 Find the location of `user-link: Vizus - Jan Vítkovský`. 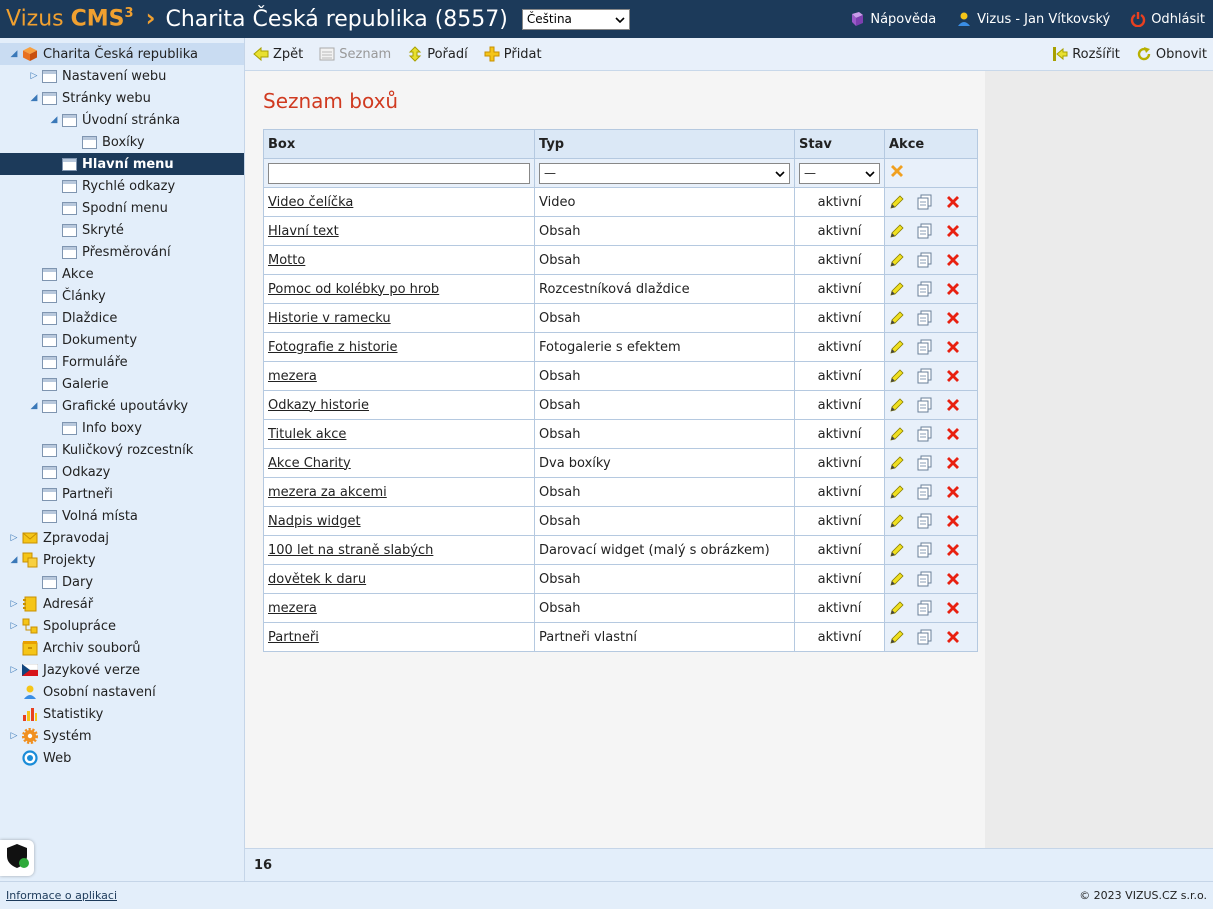

user-link: Vizus - Jan Vítkovský is located at coordinates (1033, 19).